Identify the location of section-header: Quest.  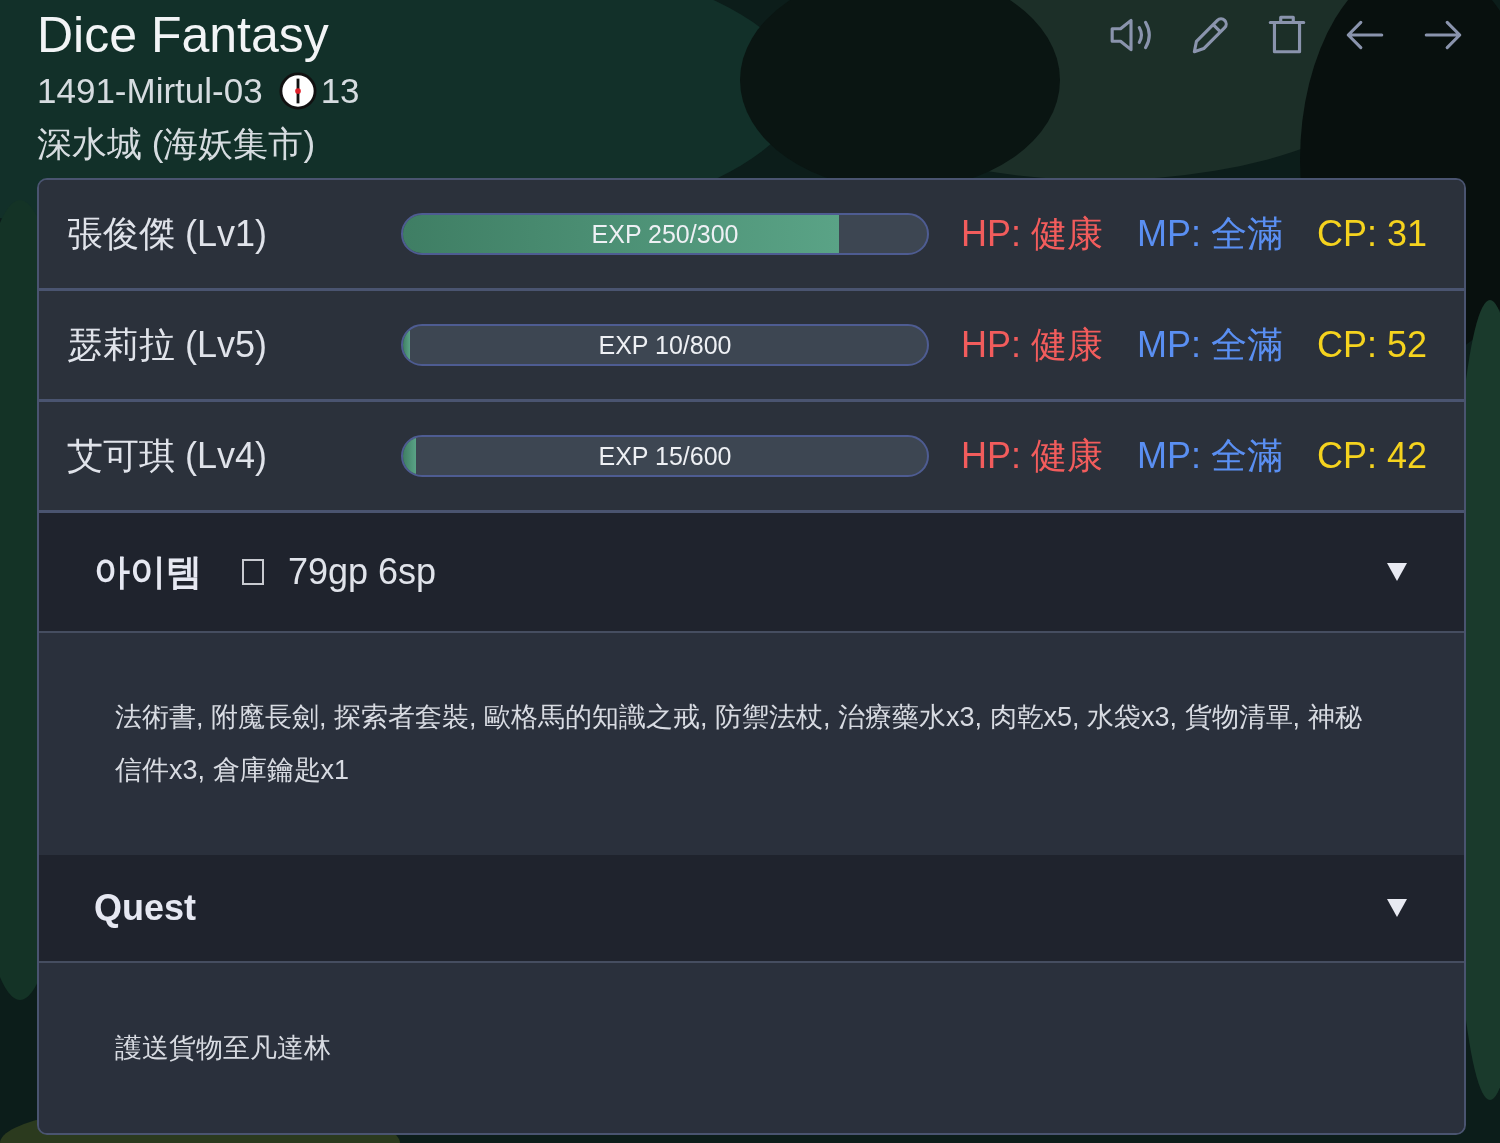
(751, 909).